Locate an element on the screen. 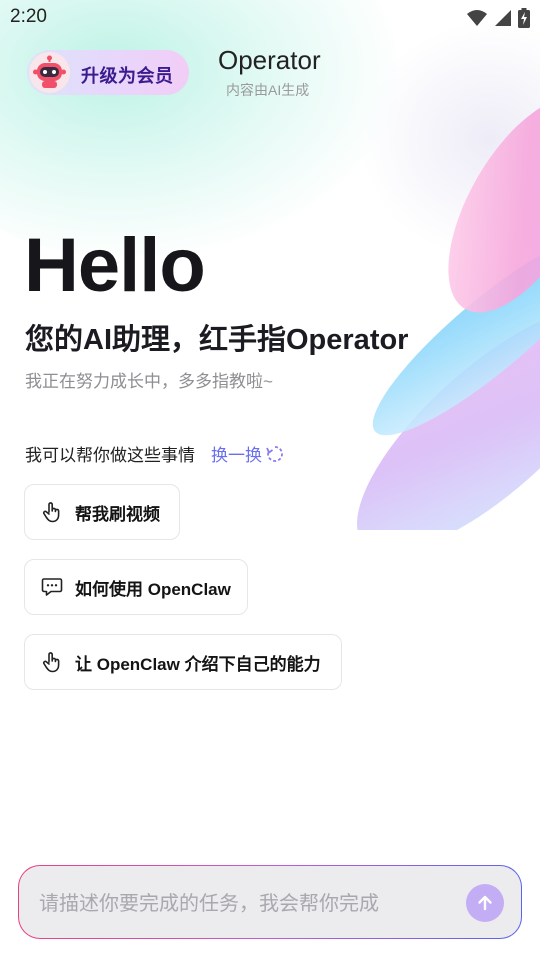 The image size is (540, 960). send-button is located at coordinates (485, 903).